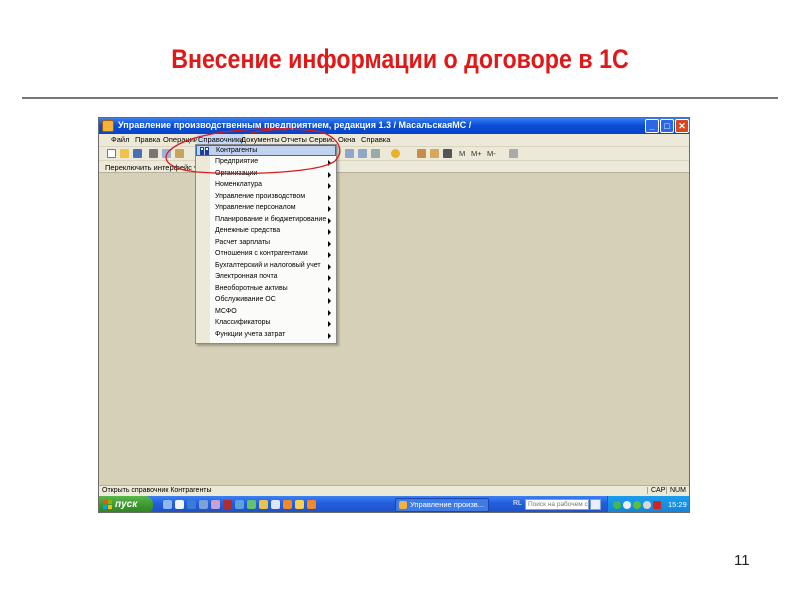 The width and height of the screenshot is (800, 600). I want to click on dropdown-item-label: Денежные средства, so click(248, 230).